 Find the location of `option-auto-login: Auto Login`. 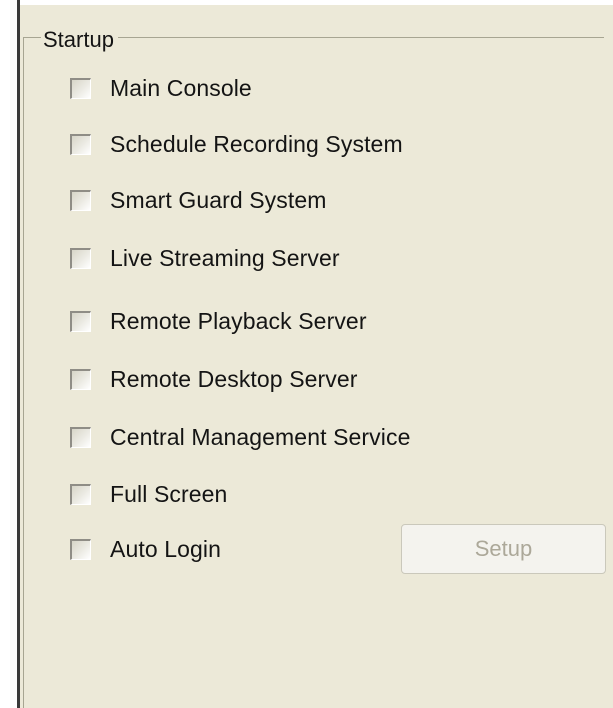

option-auto-login: Auto Login is located at coordinates (145, 549).